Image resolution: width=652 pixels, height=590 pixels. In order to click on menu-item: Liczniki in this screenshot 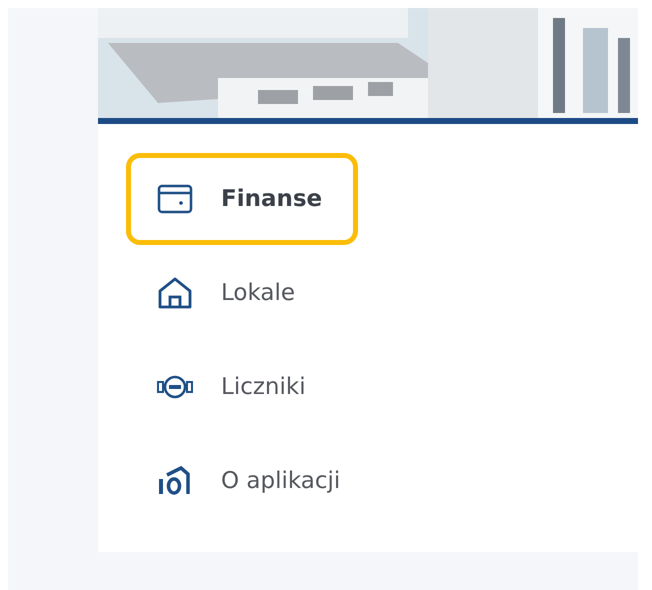, I will do `click(242, 387)`.